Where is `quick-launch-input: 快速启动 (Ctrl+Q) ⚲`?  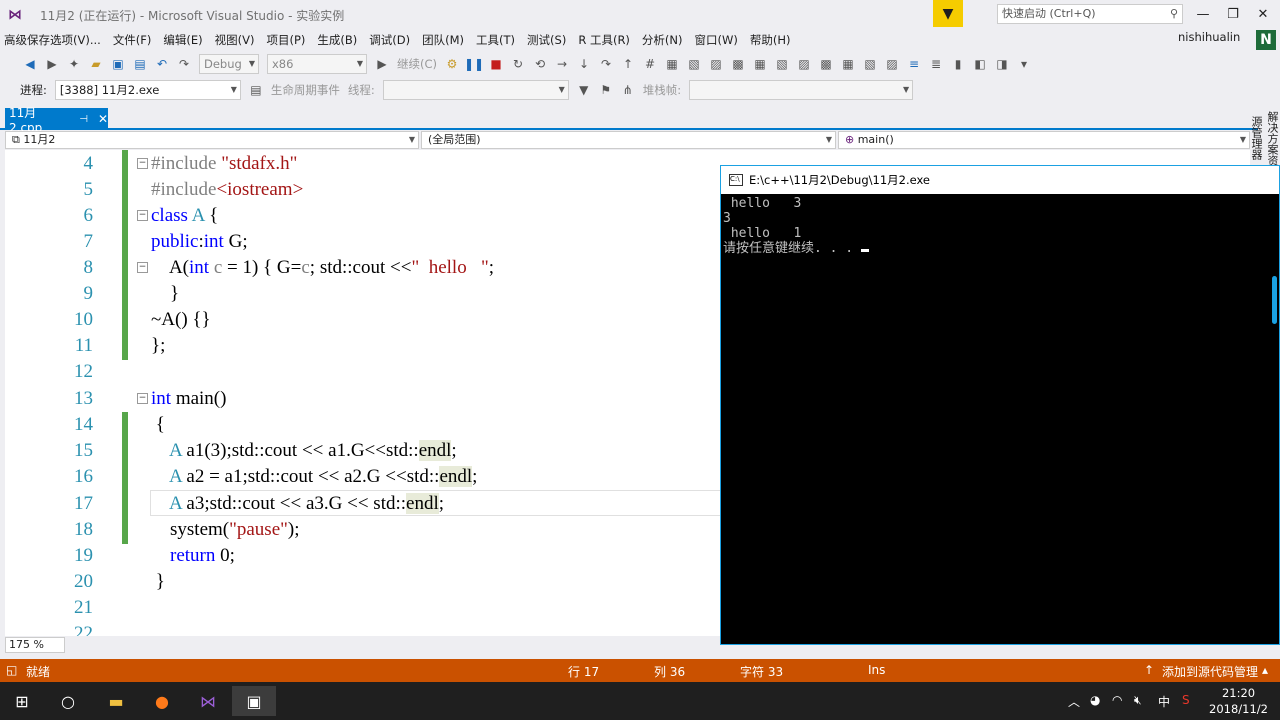
quick-launch-input: 快速启动 (Ctrl+Q) ⚲ is located at coordinates (1090, 14).